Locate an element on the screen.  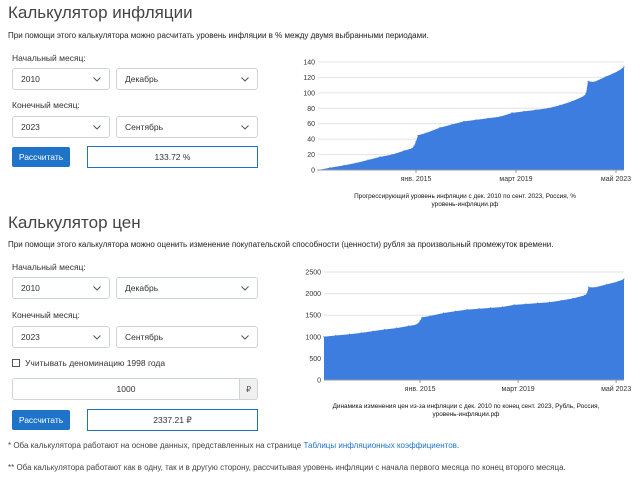
selected-value: Декабрь is located at coordinates (142, 79).